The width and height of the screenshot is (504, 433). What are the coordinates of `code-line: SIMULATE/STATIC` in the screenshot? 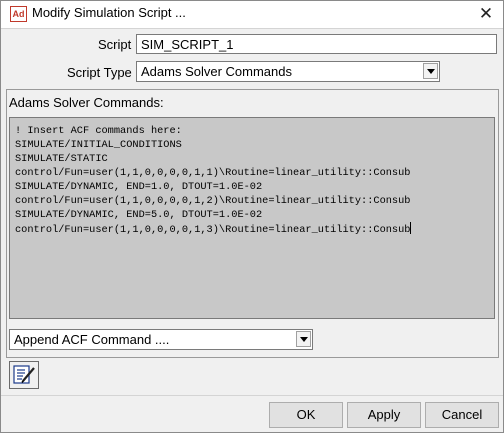 It's located at (61, 159).